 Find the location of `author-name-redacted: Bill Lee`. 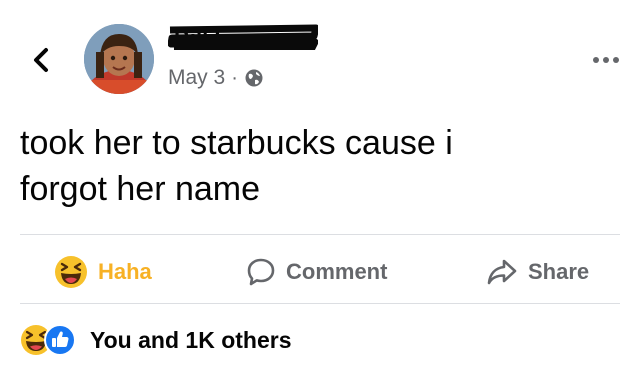

author-name-redacted: Bill Lee is located at coordinates (243, 37).